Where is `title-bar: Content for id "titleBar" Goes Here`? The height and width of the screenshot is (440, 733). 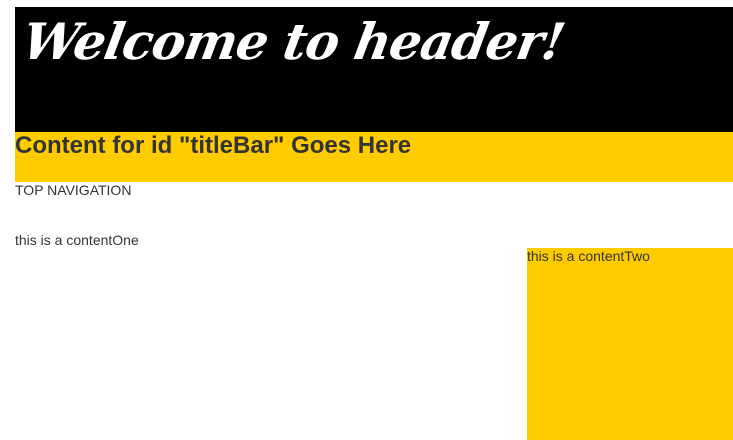 title-bar: Content for id "titleBar" Goes Here is located at coordinates (374, 157).